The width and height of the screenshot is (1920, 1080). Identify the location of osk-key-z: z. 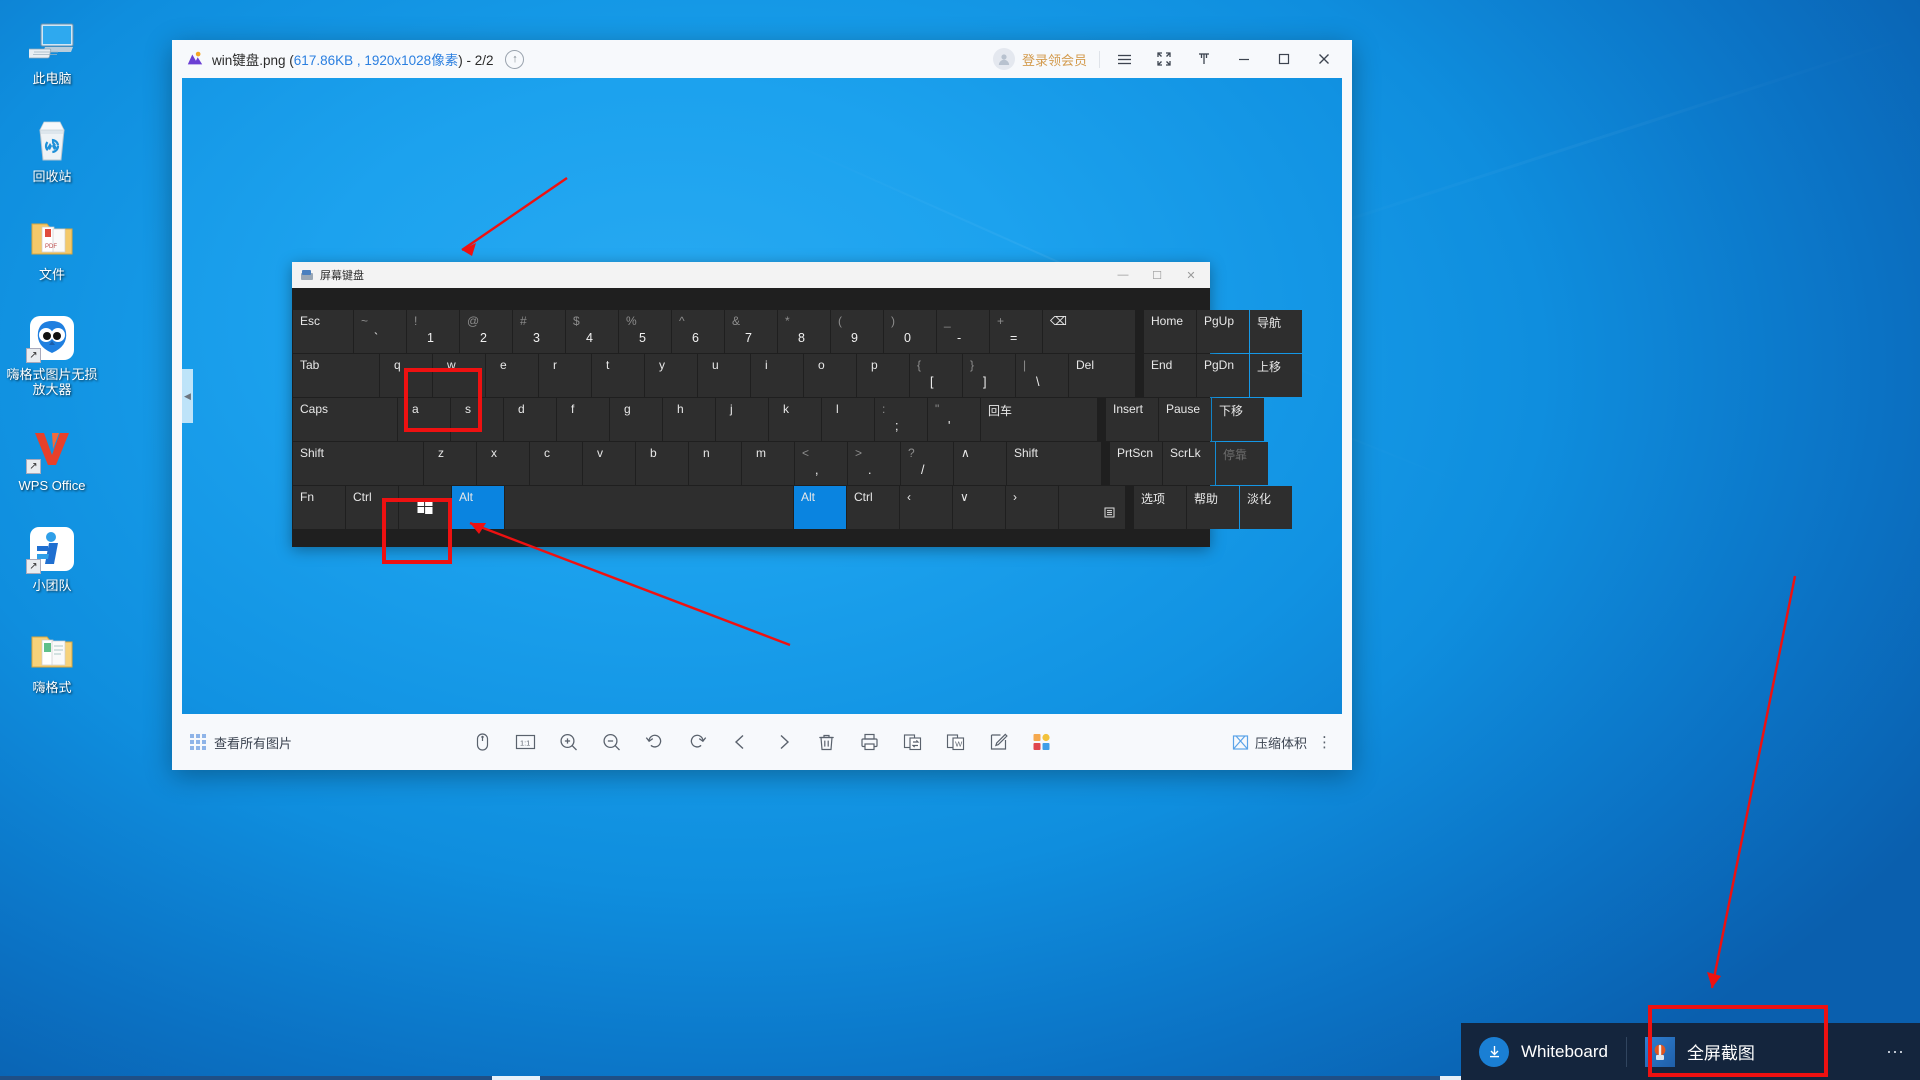
(450, 463).